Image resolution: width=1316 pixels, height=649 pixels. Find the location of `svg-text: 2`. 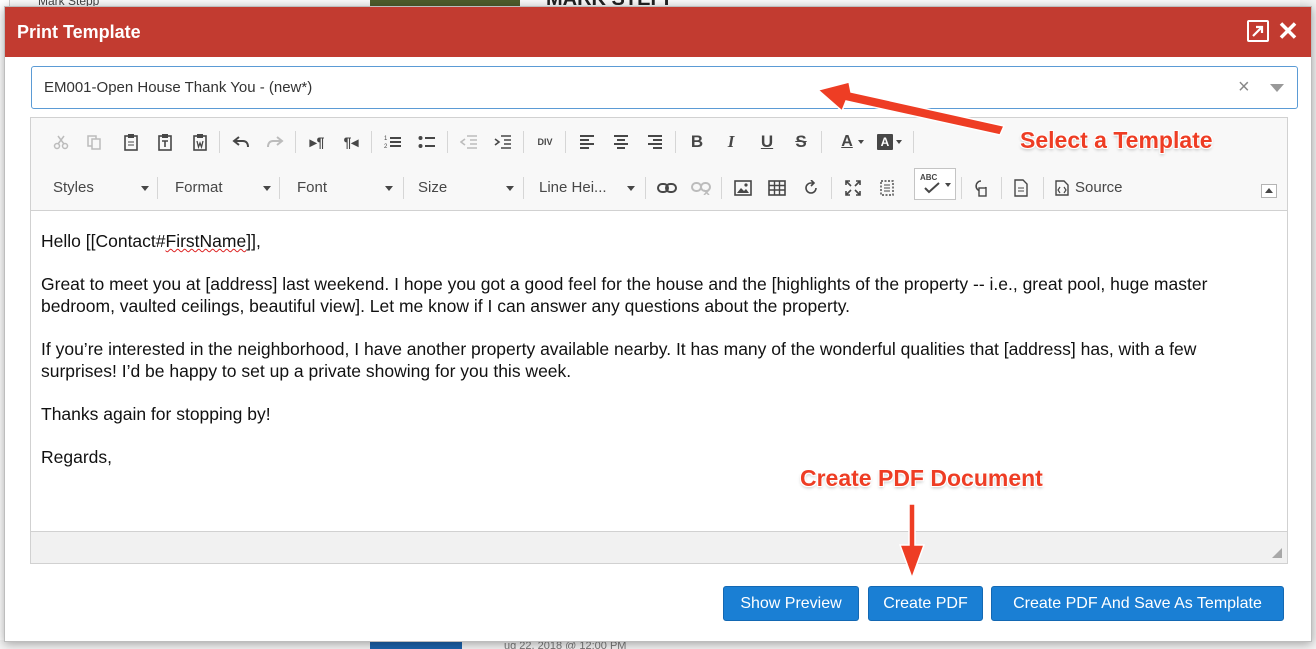

svg-text: 2 is located at coordinates (386, 147).